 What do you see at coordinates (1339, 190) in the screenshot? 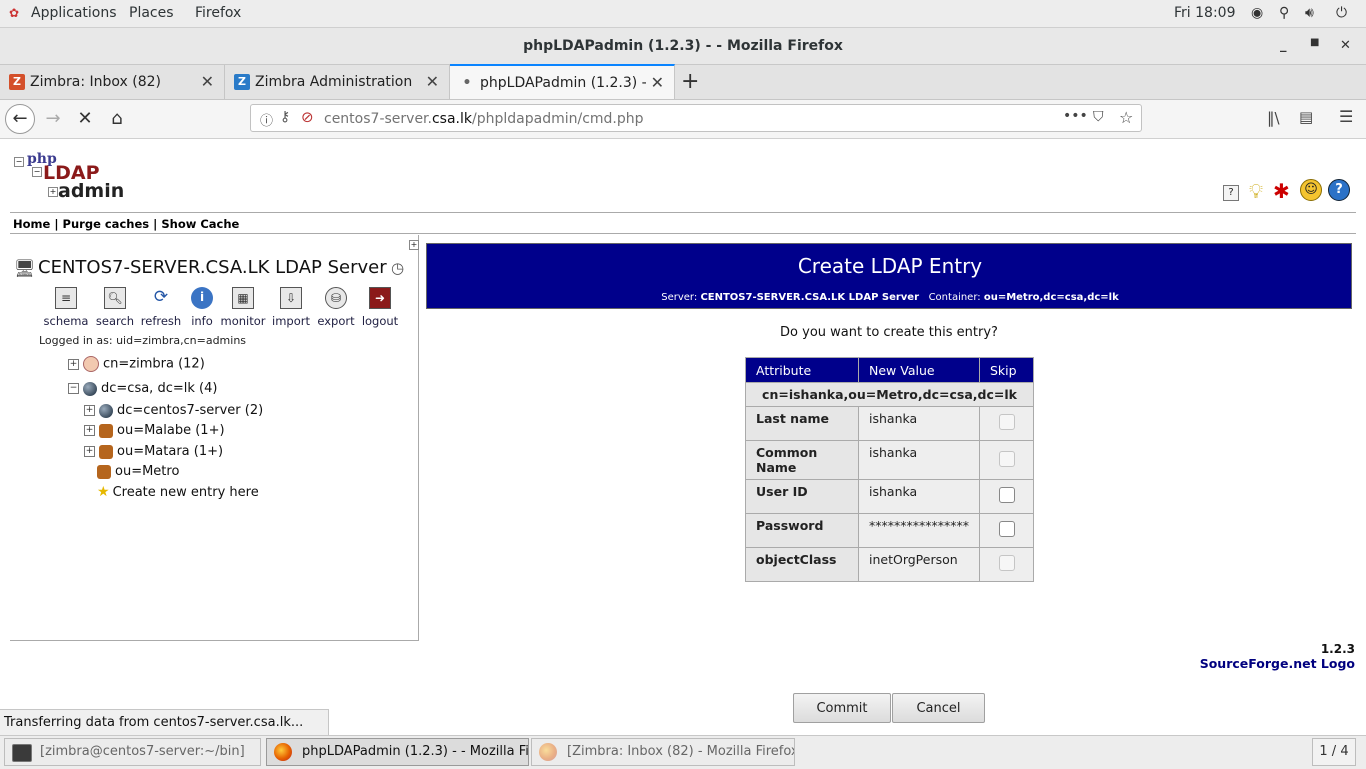
I see `help-icon: ?` at bounding box center [1339, 190].